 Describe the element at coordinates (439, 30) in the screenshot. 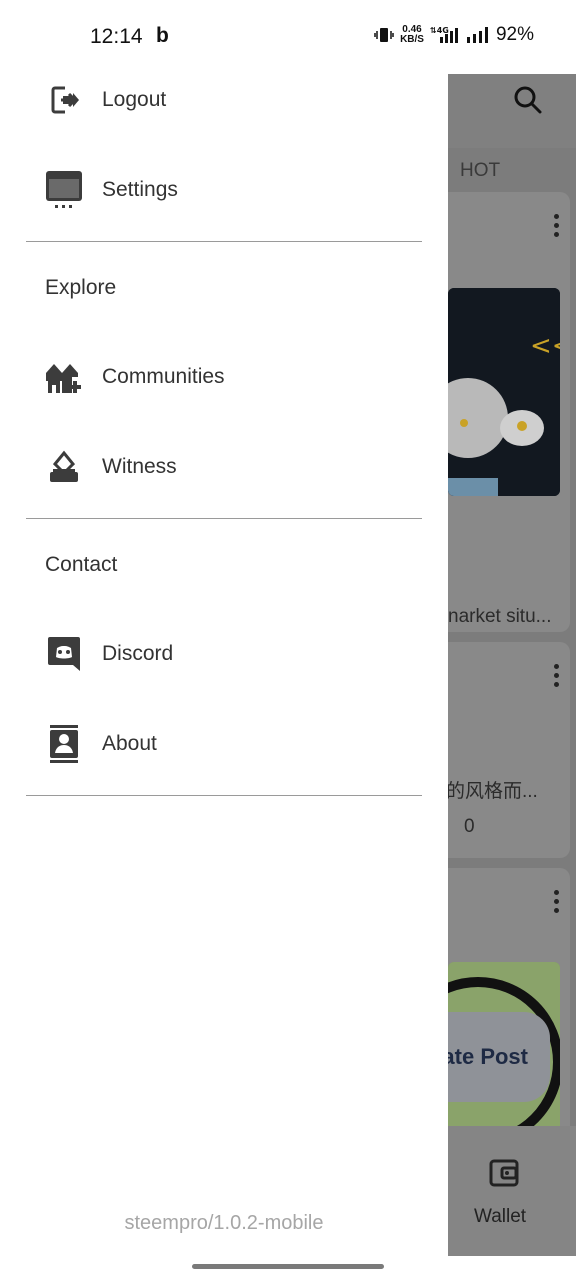

I see `svg-text: ⇅4G` at that location.